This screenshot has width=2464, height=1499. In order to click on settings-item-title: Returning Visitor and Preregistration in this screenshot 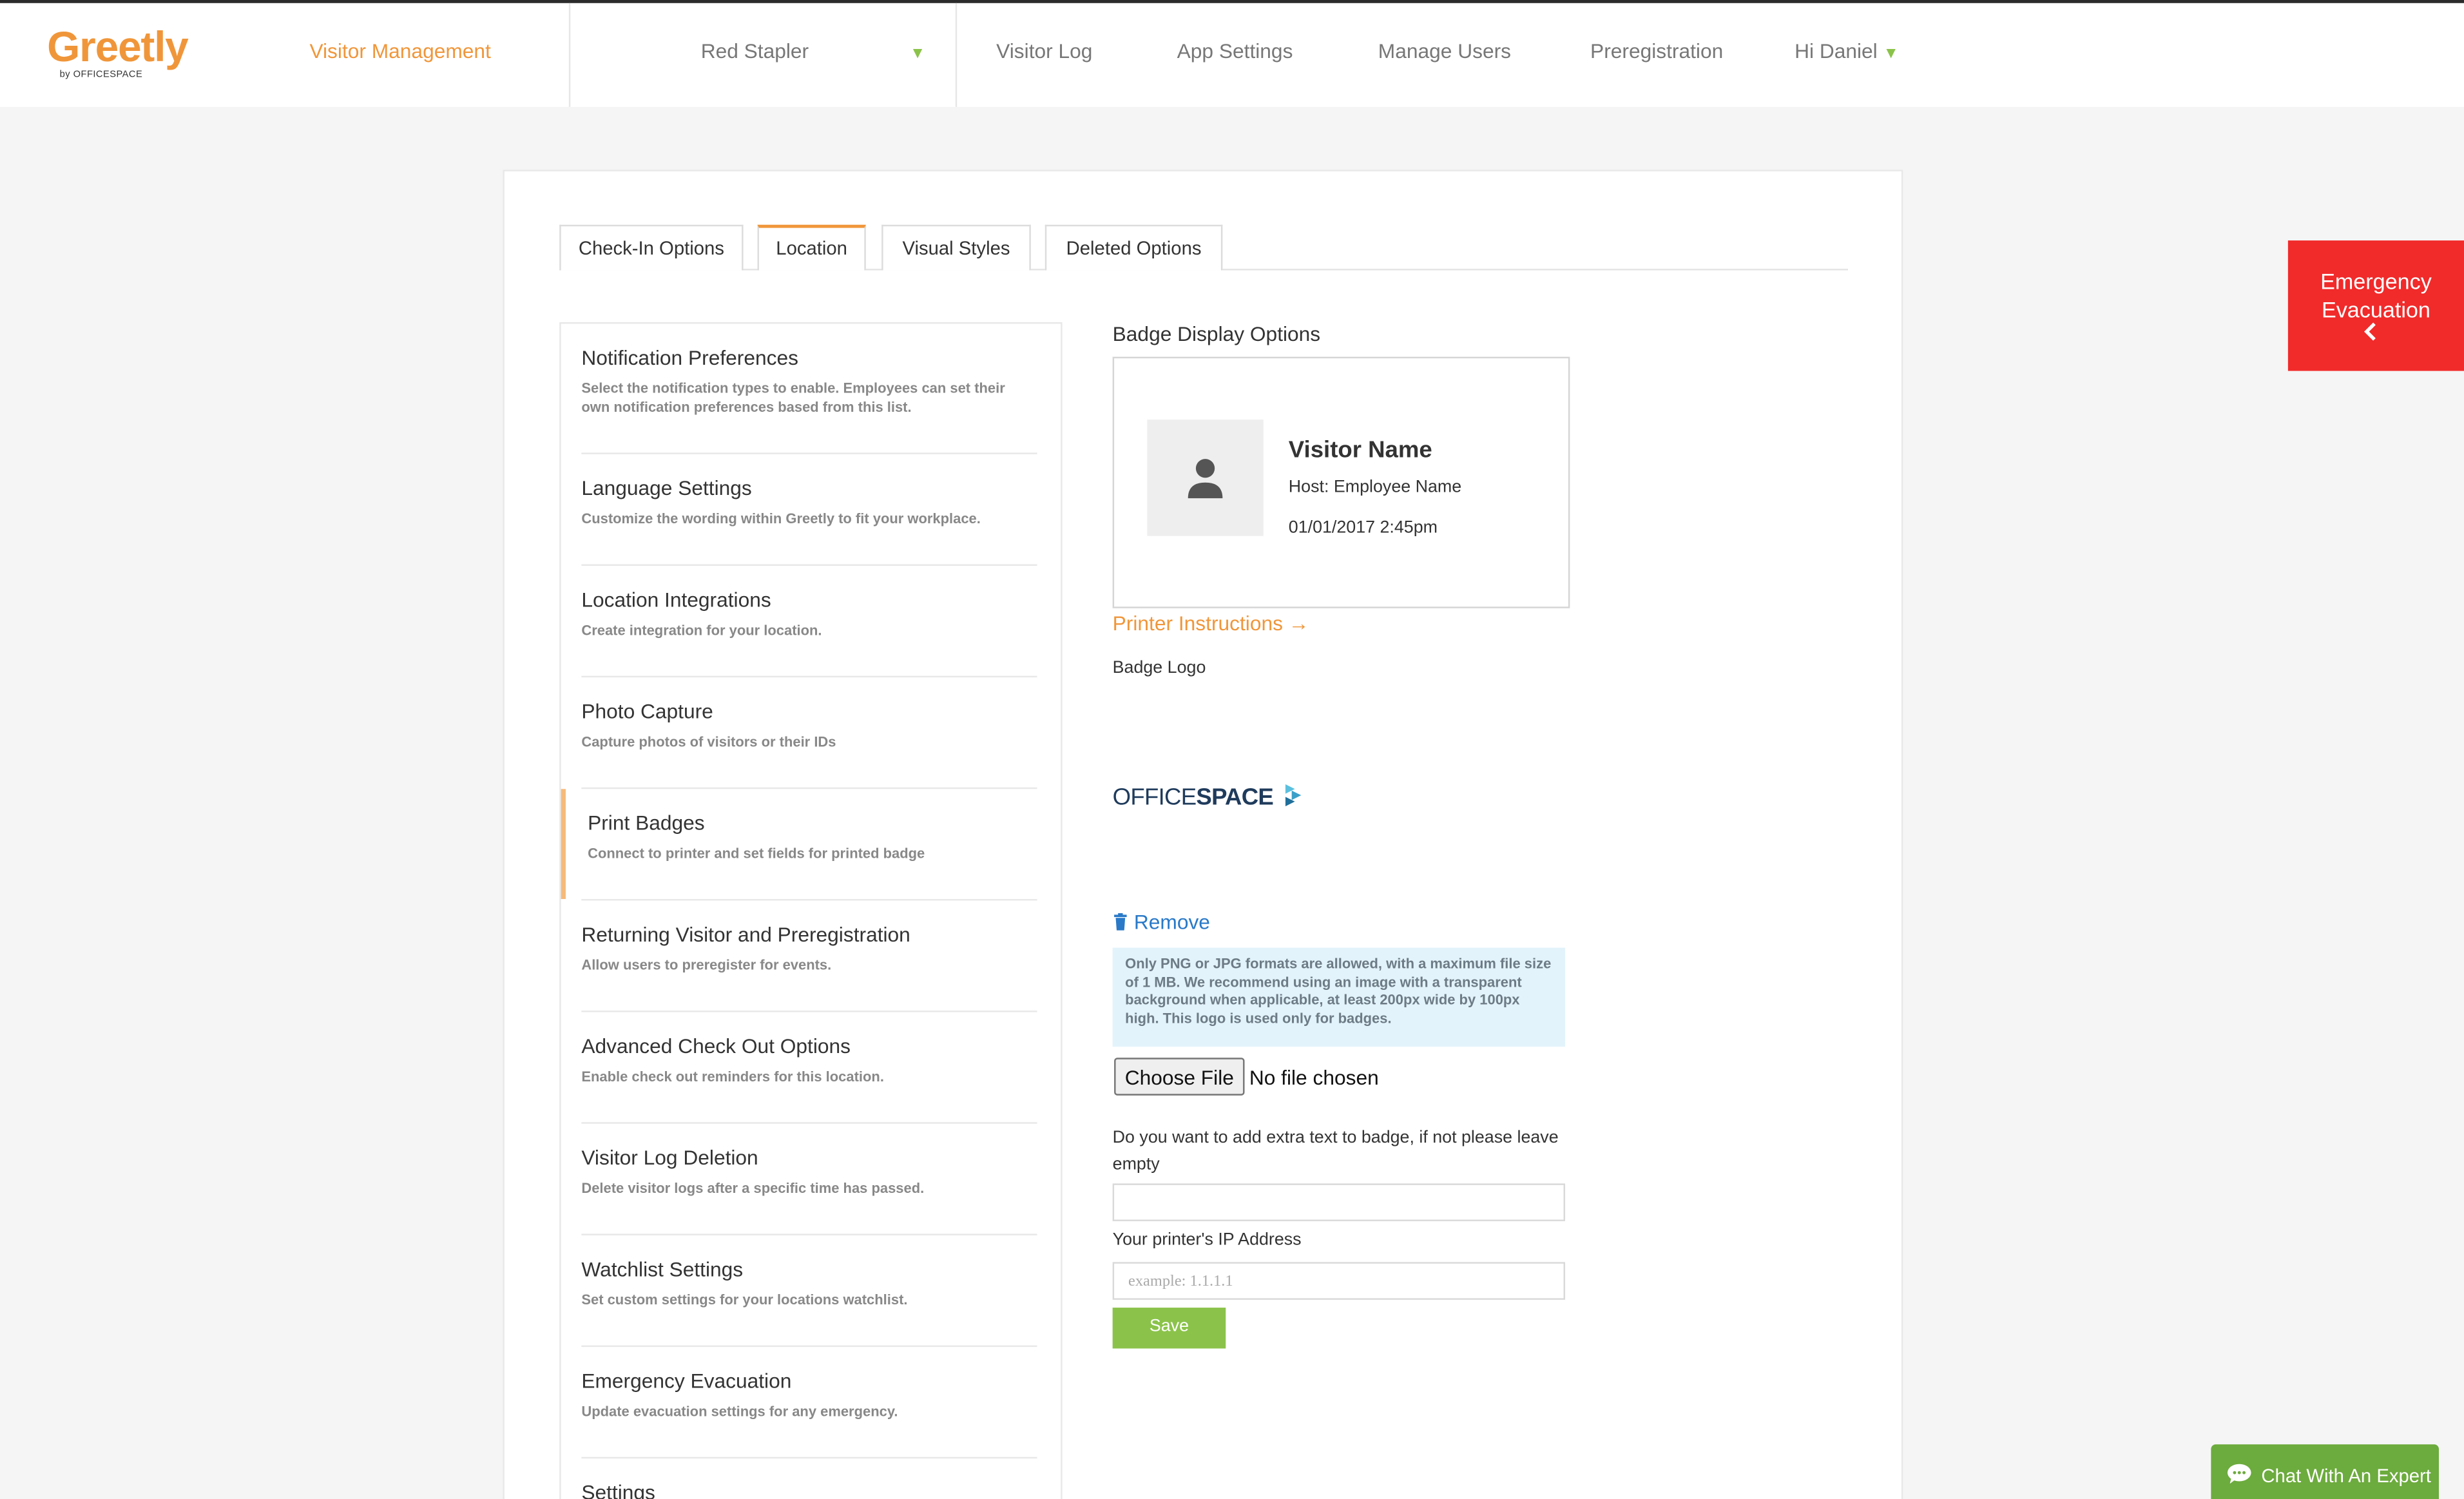, I will do `click(745, 934)`.